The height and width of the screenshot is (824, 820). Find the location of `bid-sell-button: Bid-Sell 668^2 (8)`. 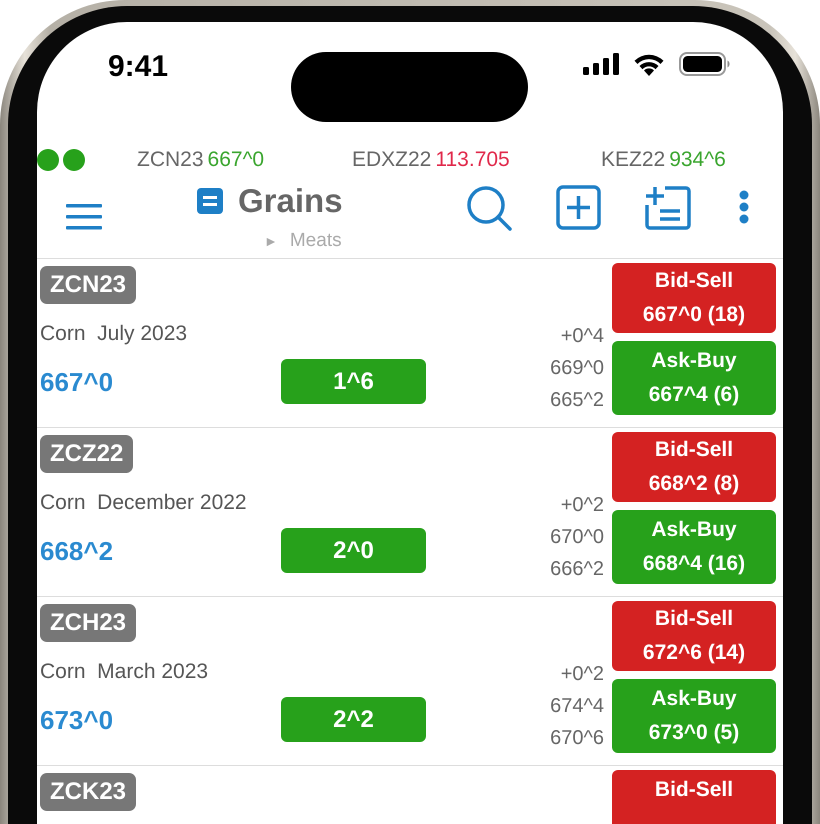

bid-sell-button: Bid-Sell 668^2 (8) is located at coordinates (694, 467).